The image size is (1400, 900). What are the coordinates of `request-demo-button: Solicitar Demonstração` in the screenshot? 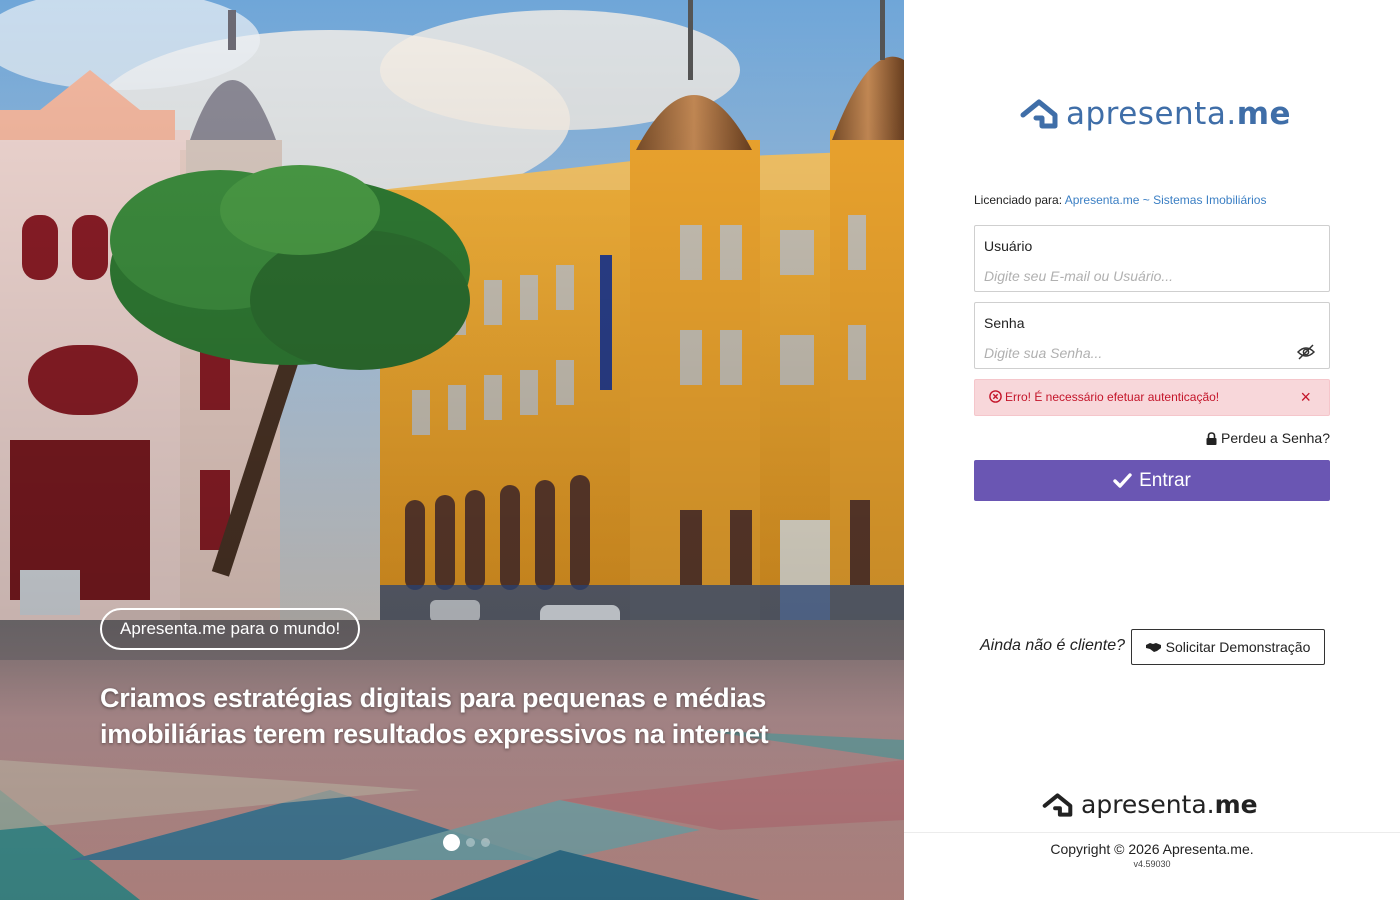 It's located at (1228, 647).